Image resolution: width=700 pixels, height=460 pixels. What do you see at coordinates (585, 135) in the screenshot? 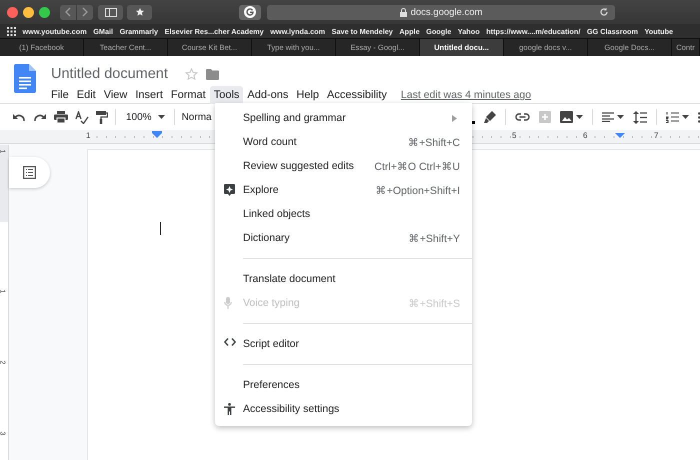
I see `ruler-number: 6` at bounding box center [585, 135].